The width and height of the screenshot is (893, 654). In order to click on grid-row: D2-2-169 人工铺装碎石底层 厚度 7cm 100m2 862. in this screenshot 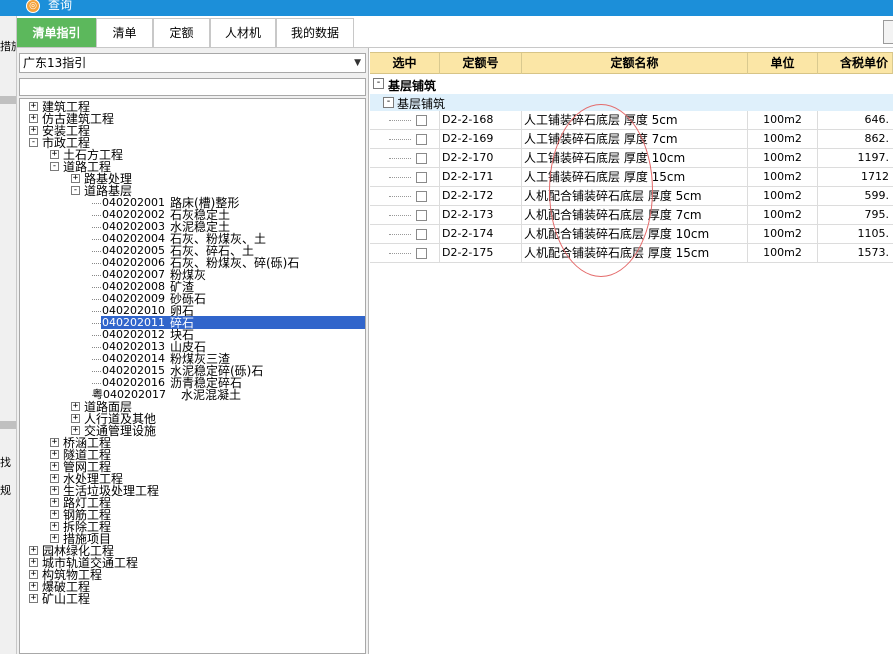, I will do `click(631, 139)`.